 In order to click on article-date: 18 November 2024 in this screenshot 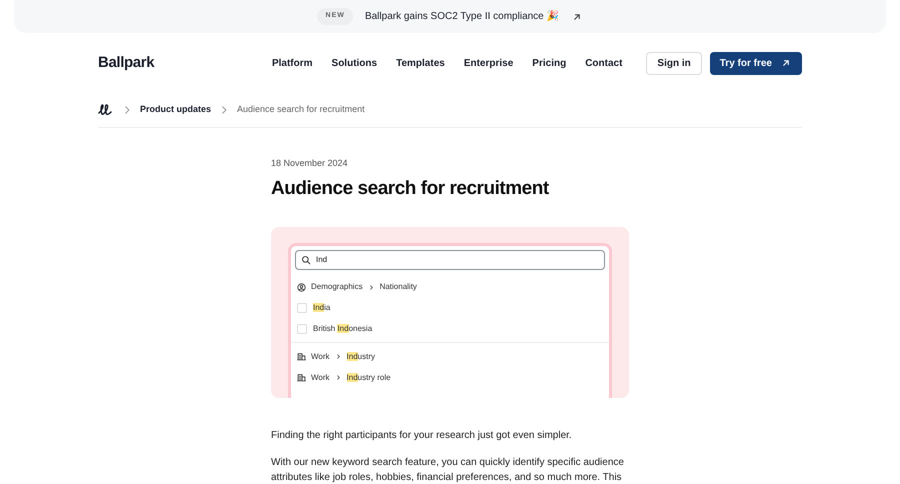, I will do `click(310, 163)`.